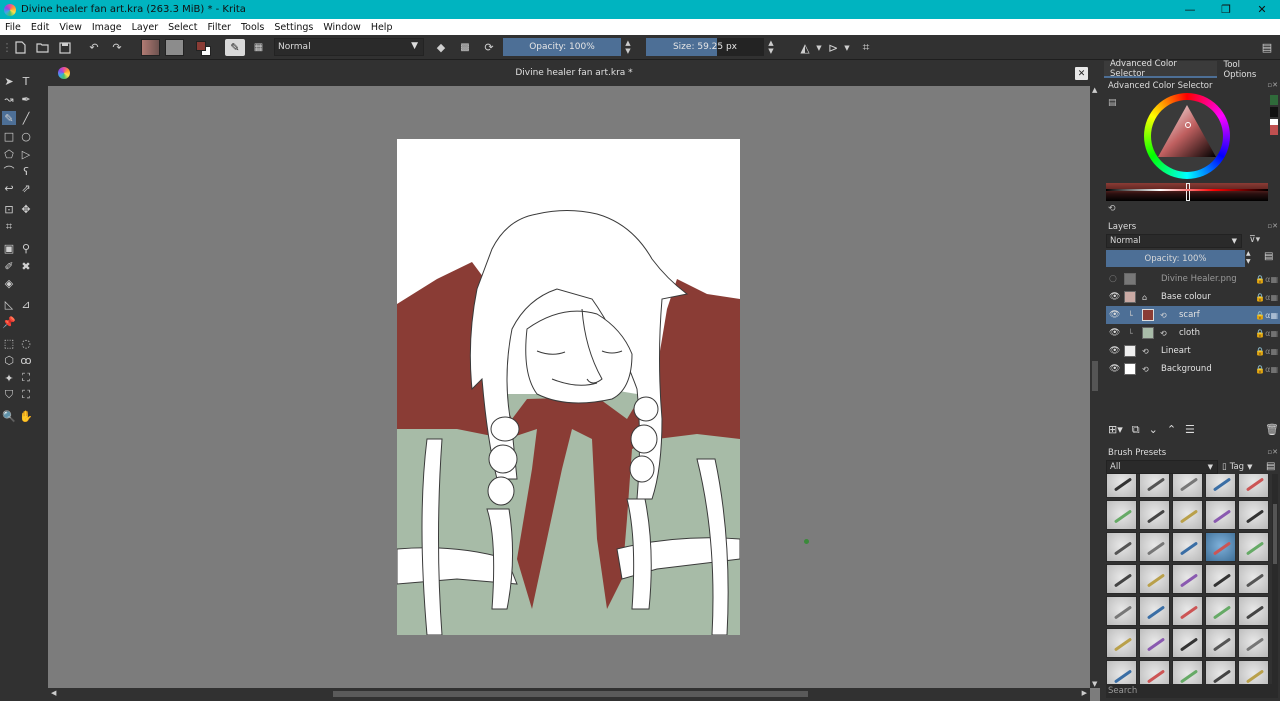 This screenshot has height=701, width=1280. Describe the element at coordinates (20, 47) in the screenshot. I see `new-document-icon` at that location.